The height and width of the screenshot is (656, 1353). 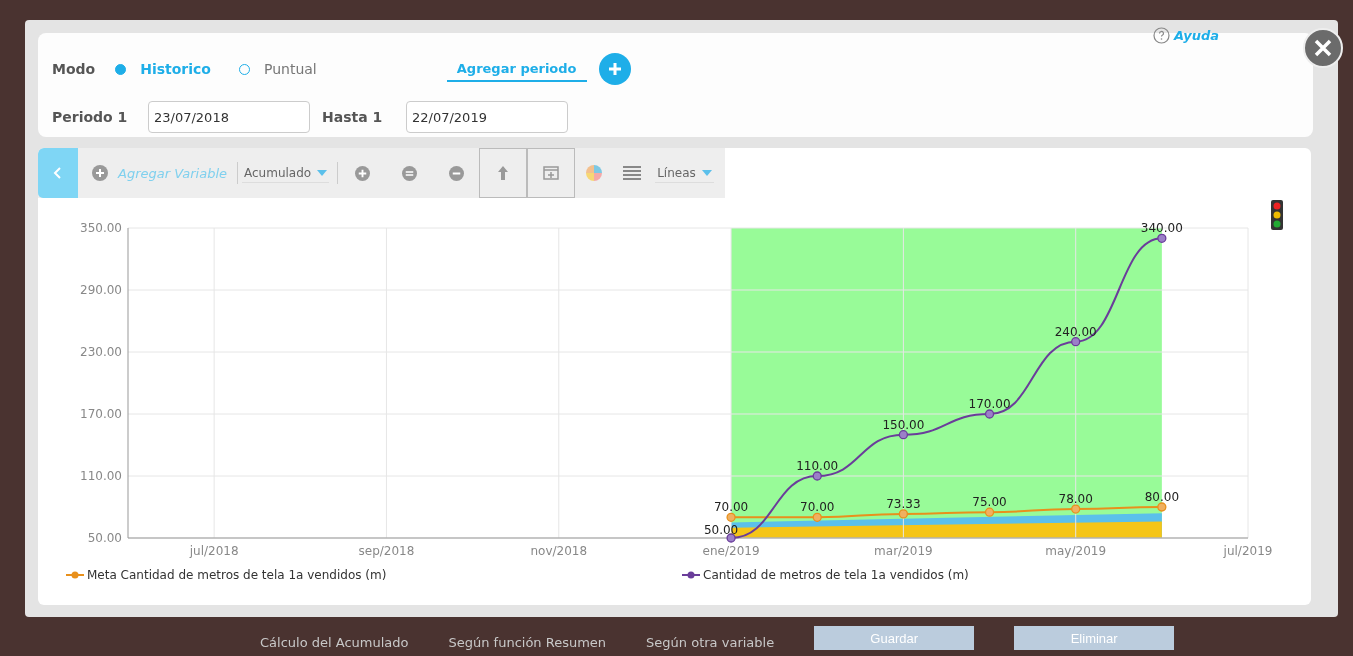 What do you see at coordinates (632, 173) in the screenshot?
I see `list-icon` at bounding box center [632, 173].